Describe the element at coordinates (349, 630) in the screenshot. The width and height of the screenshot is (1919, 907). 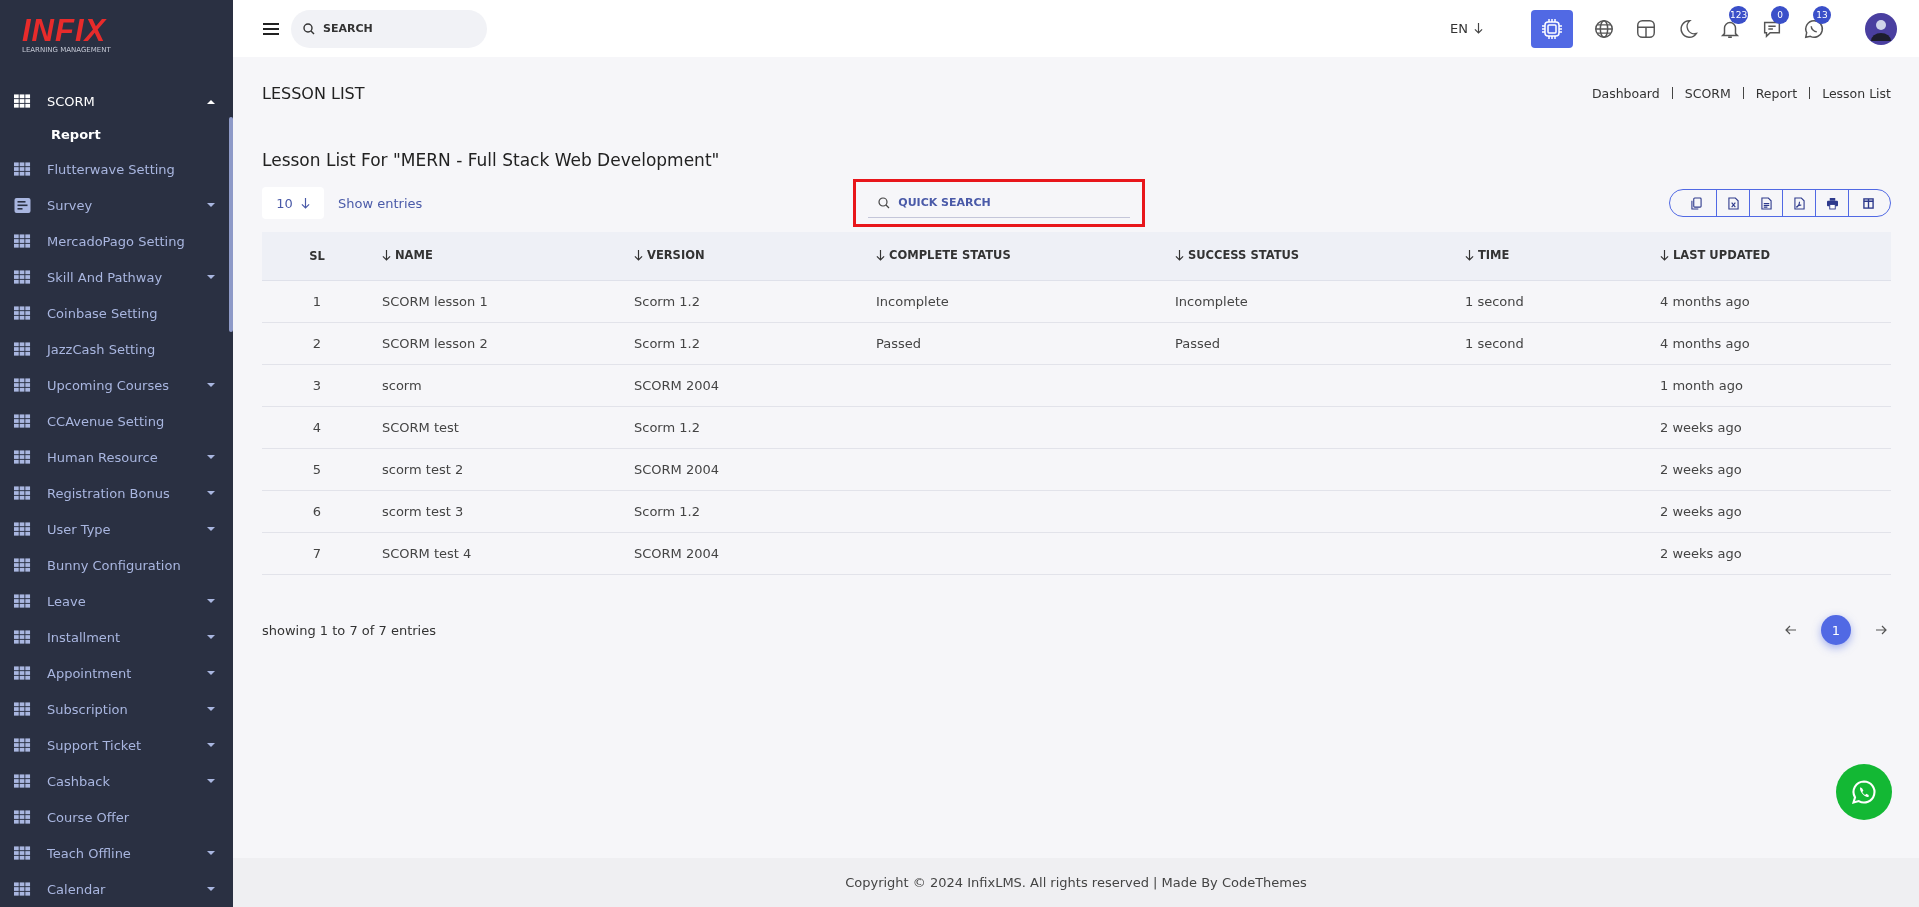
I see `entries-summary: showing 1 to 7 of 7 entries` at that location.